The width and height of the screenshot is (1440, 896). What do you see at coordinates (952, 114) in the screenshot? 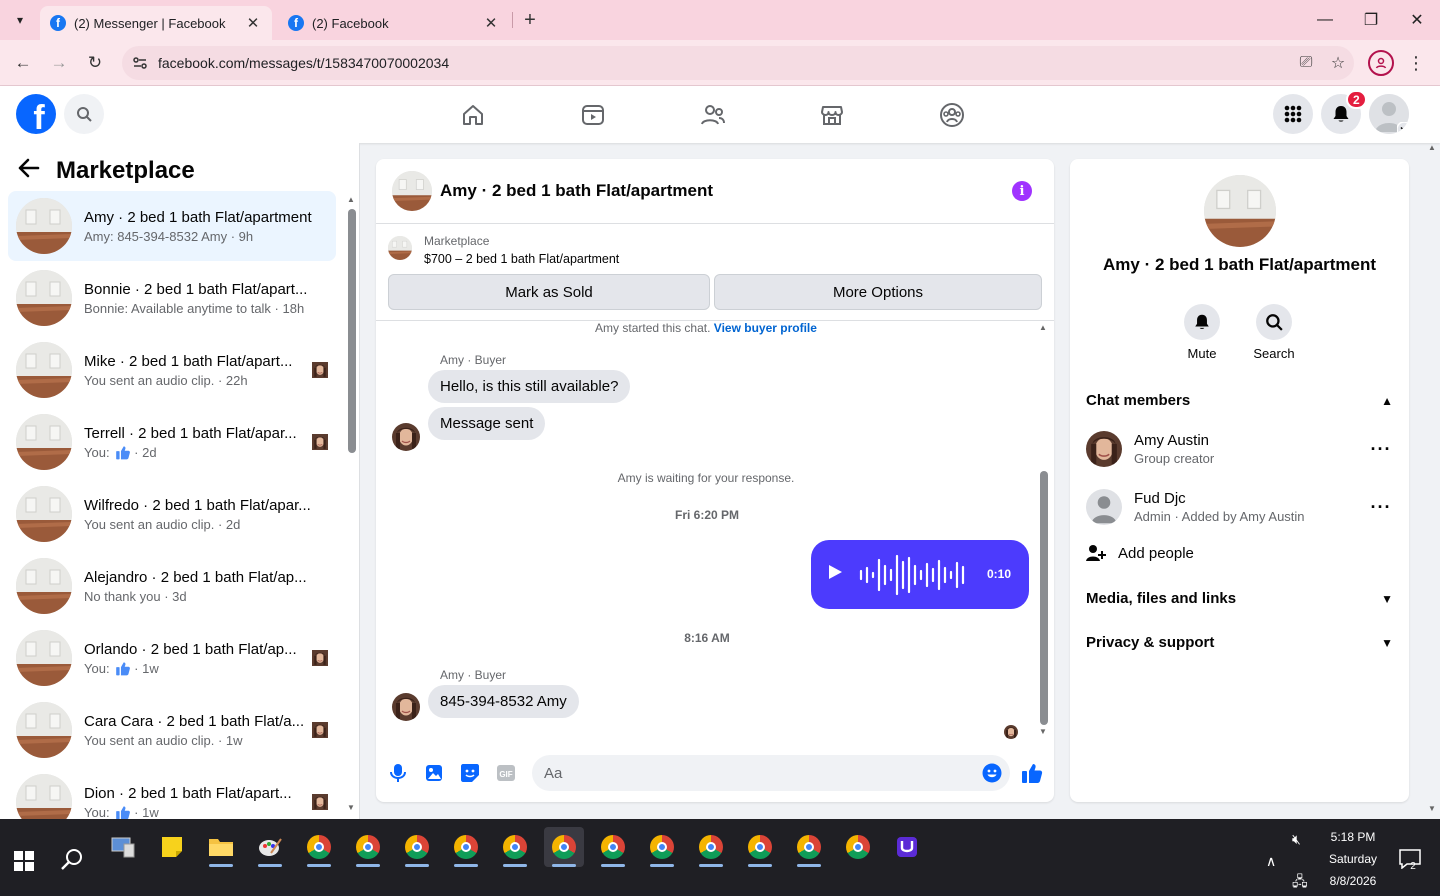
I see `groups-icon` at bounding box center [952, 114].